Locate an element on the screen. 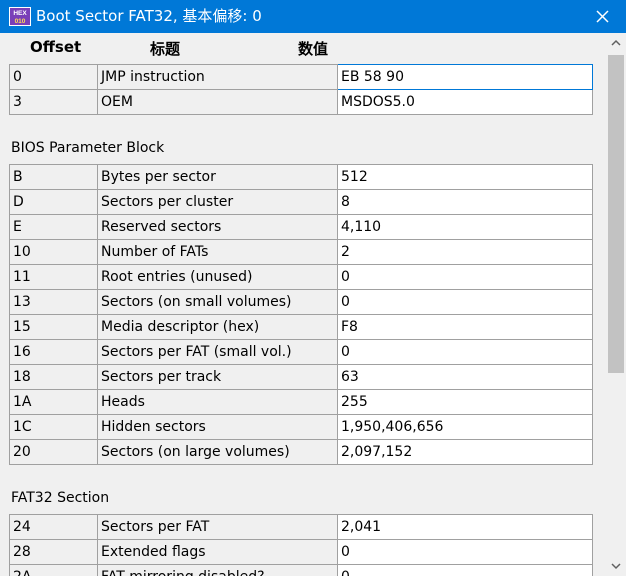 This screenshot has height=576, width=626. value-cell: 255 is located at coordinates (465, 402).